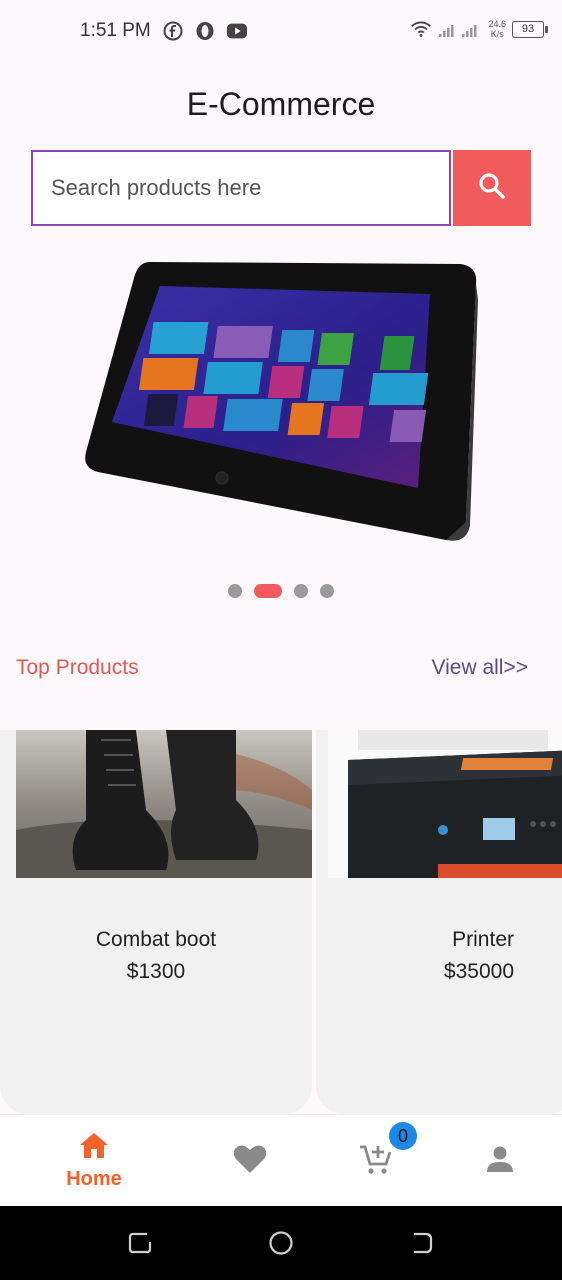  Describe the element at coordinates (375, 1161) in the screenshot. I see `cart-icon` at that location.